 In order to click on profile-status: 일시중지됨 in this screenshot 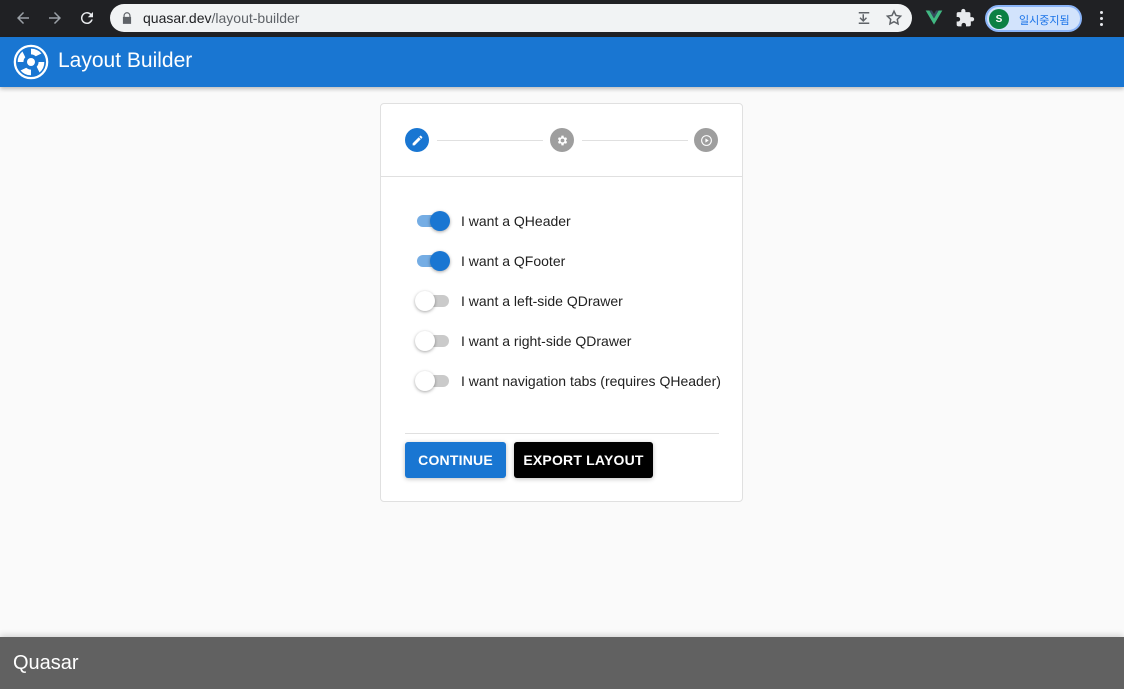, I will do `click(1044, 21)`.